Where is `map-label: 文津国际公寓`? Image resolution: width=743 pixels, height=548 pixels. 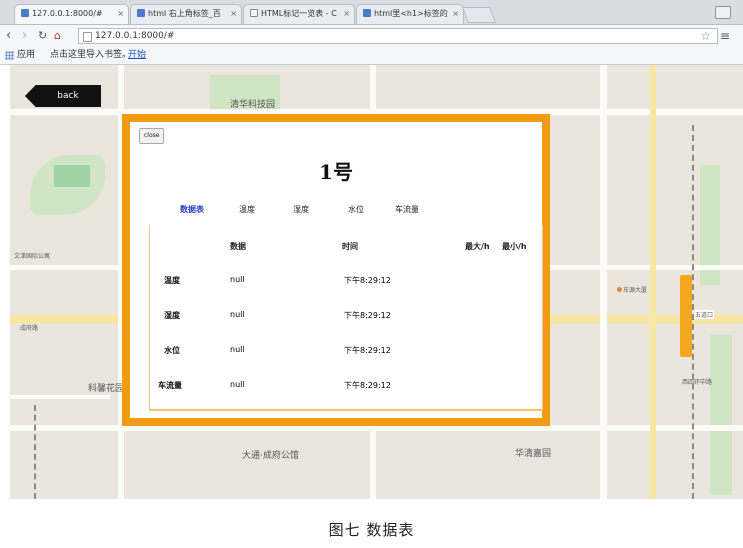
map-label: 文津国际公寓 is located at coordinates (32, 256).